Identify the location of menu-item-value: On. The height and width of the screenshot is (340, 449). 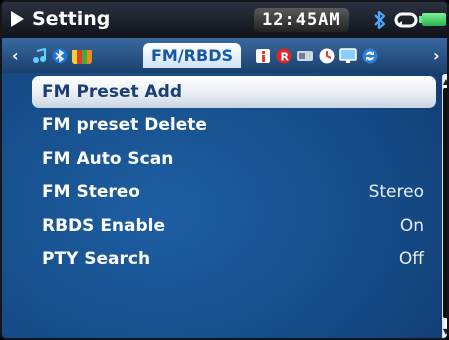
(411, 226).